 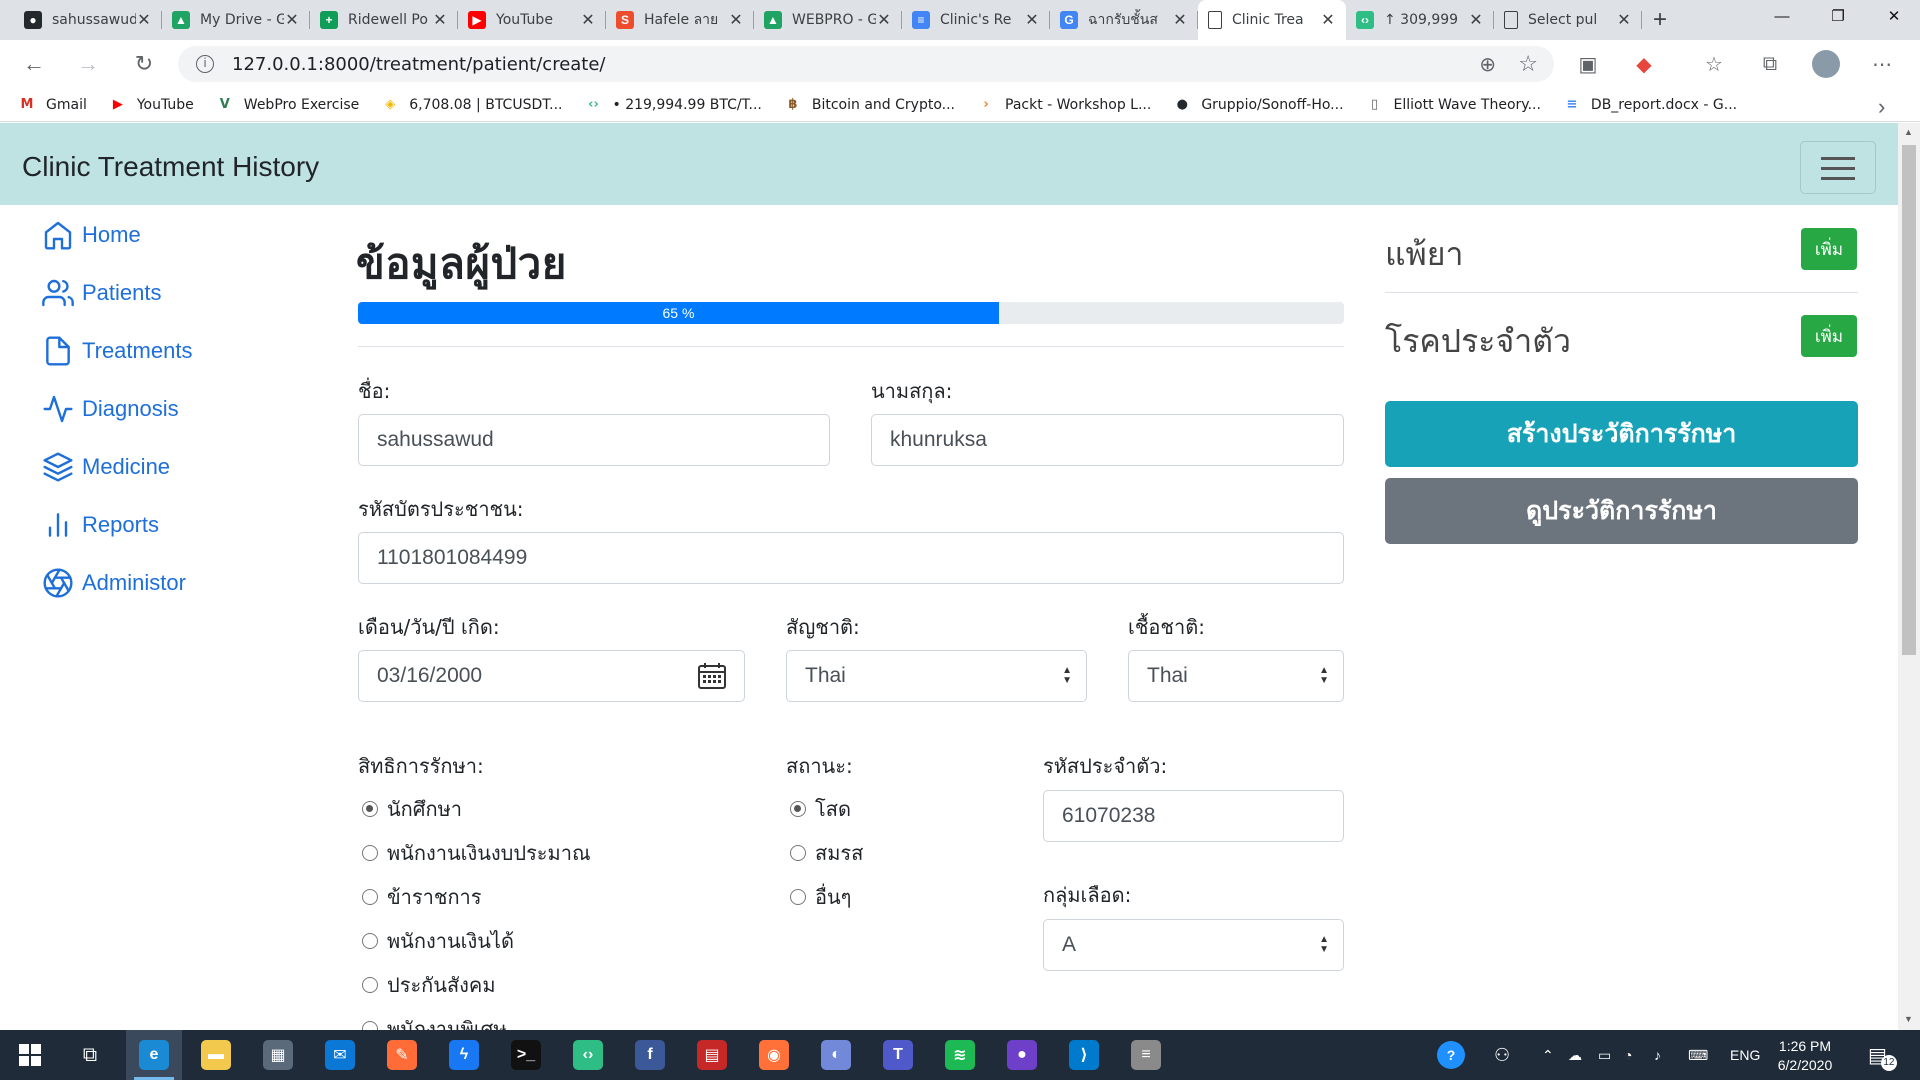 What do you see at coordinates (106, 467) in the screenshot?
I see `sidebar-item-medicine: Medicine` at bounding box center [106, 467].